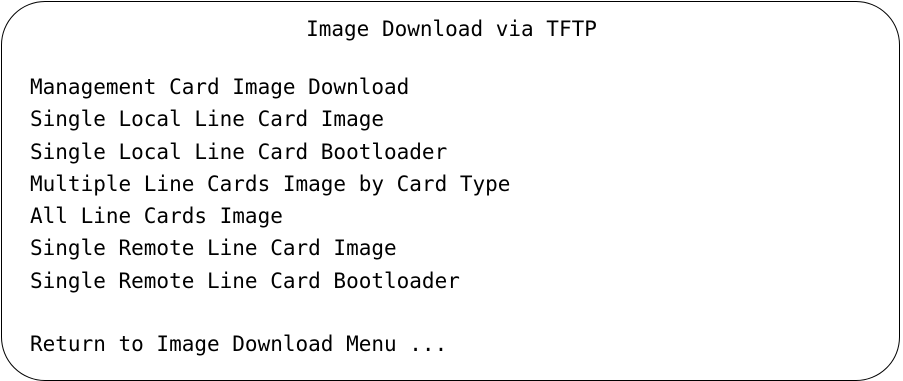  What do you see at coordinates (270, 87) in the screenshot?
I see `menu-item-management-card-image-download: Management Card Image Download` at bounding box center [270, 87].